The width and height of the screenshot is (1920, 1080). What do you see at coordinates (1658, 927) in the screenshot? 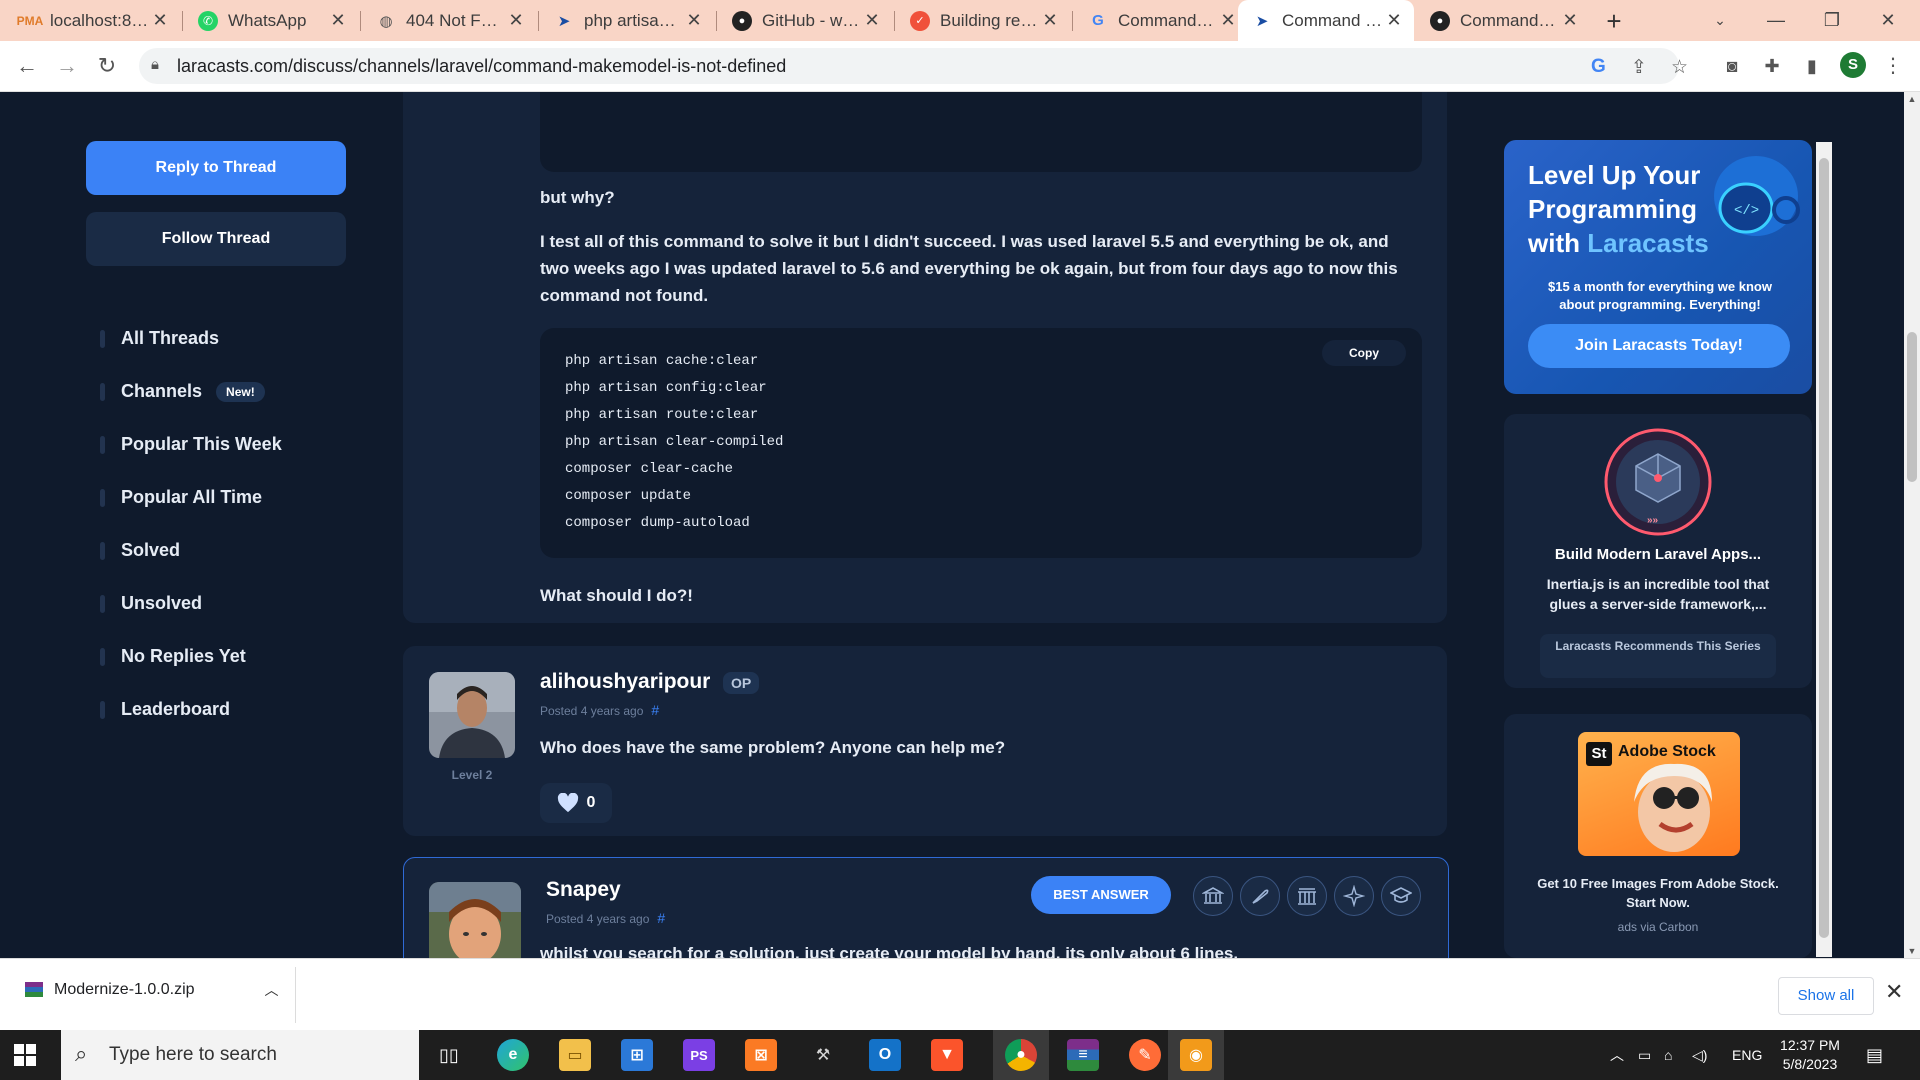
I see `ads-via-carbon: ads via Carbon` at bounding box center [1658, 927].